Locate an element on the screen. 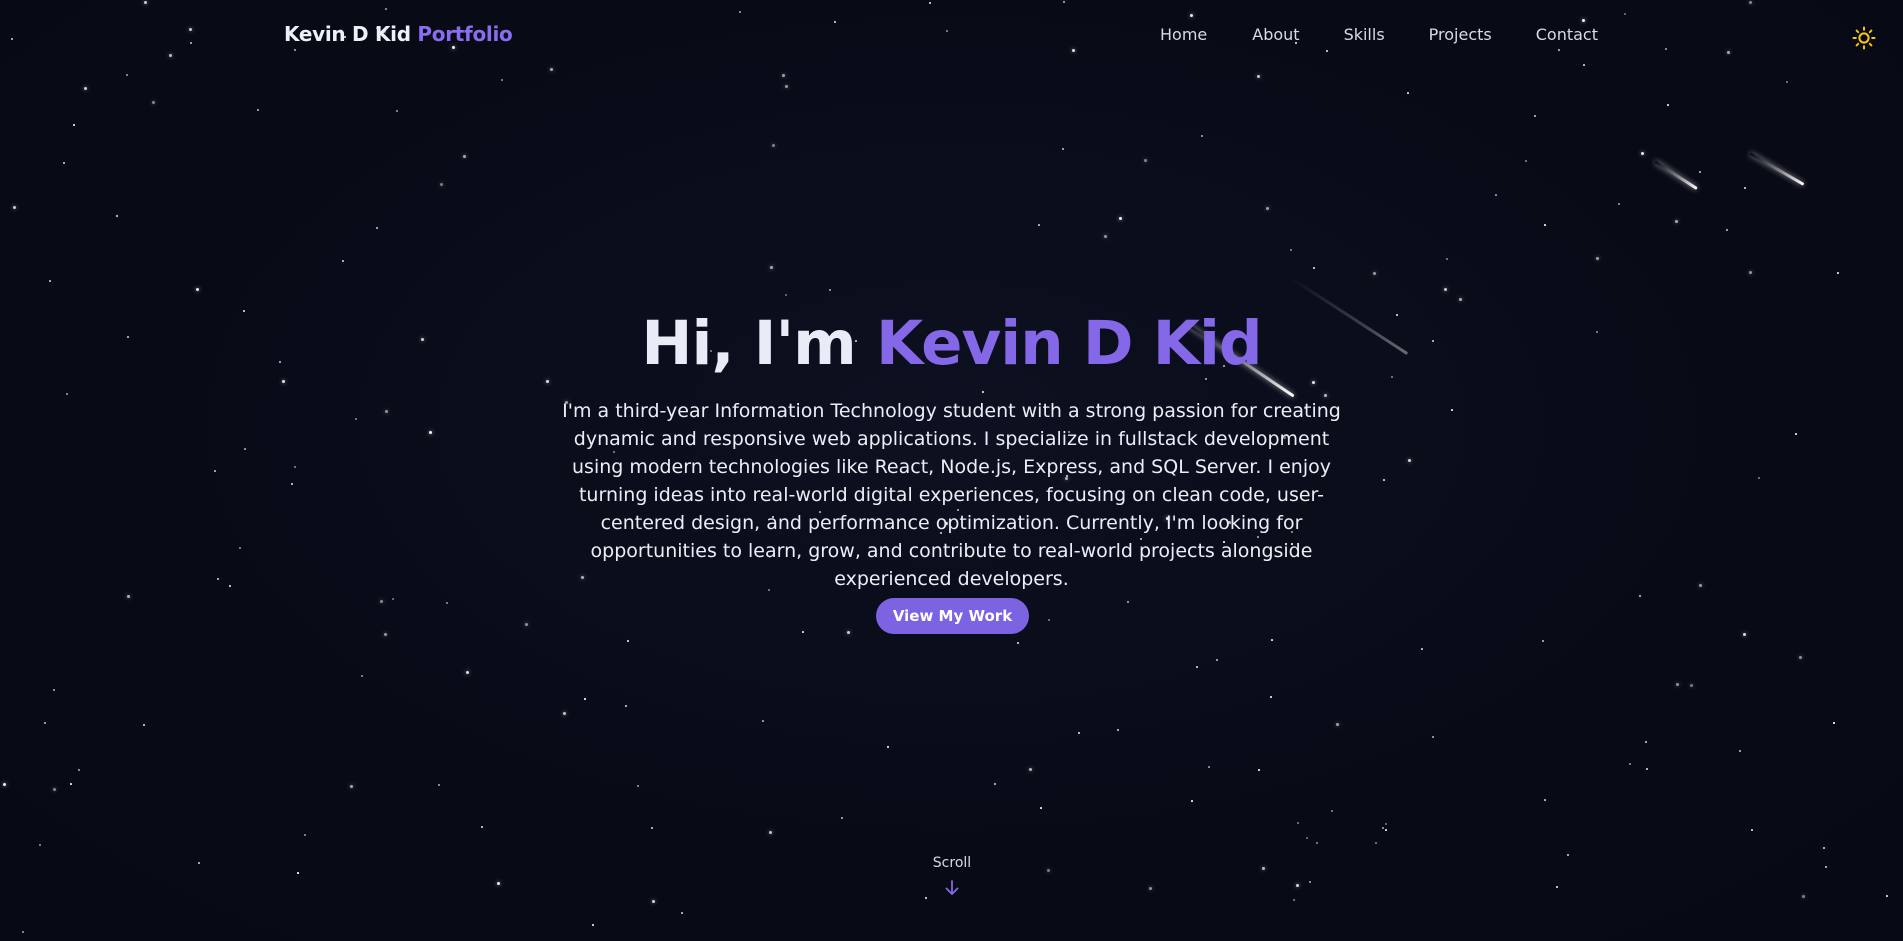 The width and height of the screenshot is (1903, 941). hero-greeting: Hi, I'm is located at coordinates (748, 343).